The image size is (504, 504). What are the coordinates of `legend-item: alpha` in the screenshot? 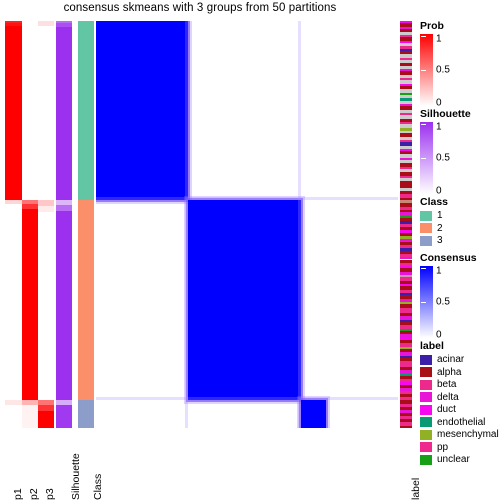 It's located at (459, 373).